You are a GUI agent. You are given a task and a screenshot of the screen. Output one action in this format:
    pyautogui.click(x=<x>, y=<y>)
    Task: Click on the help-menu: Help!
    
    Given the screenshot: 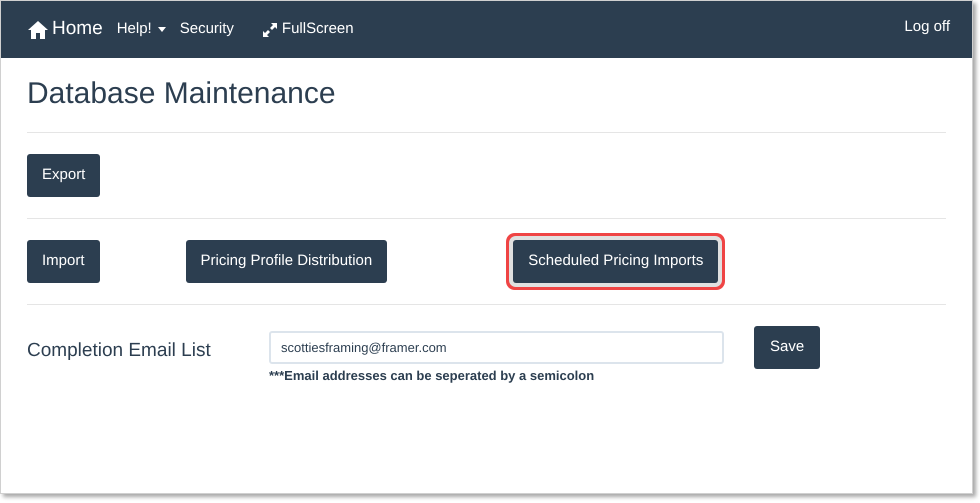 What is the action you would take?
    pyautogui.click(x=141, y=29)
    